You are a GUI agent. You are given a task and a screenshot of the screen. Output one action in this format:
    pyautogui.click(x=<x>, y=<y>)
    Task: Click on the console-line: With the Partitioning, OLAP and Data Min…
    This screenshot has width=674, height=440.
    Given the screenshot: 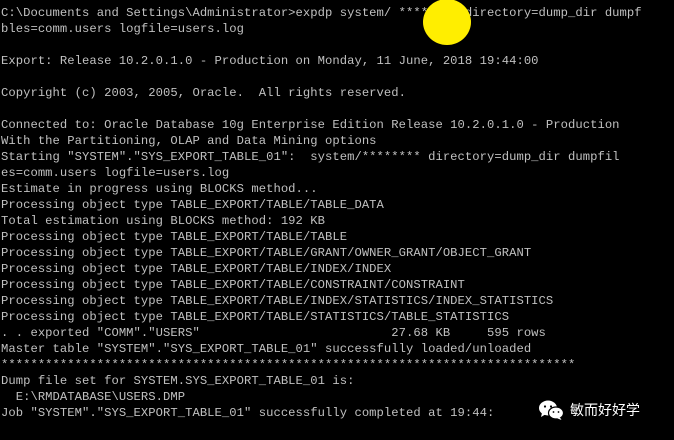 What is the action you would take?
    pyautogui.click(x=189, y=141)
    